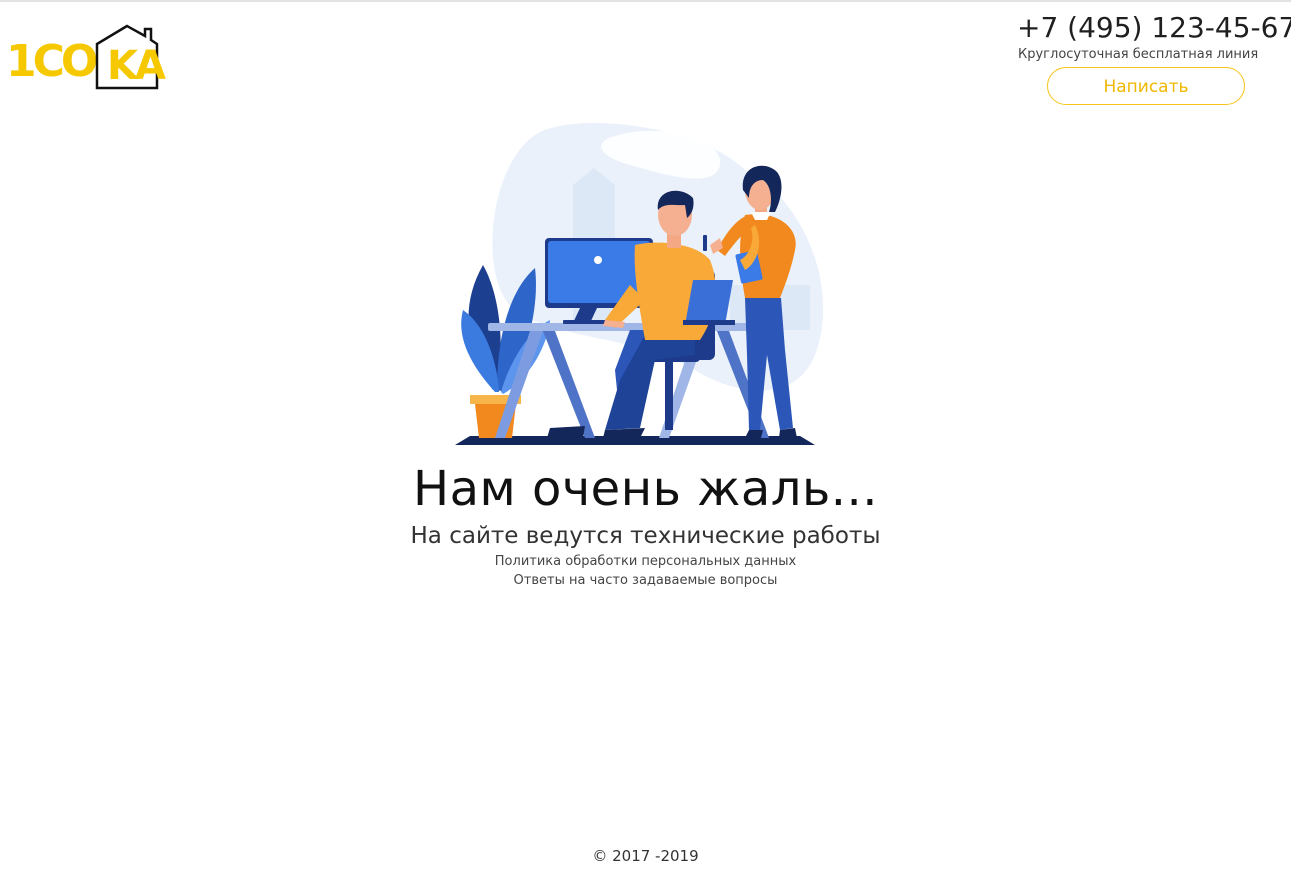  What do you see at coordinates (645, 856) in the screenshot?
I see `copyright: © 2017 -2019` at bounding box center [645, 856].